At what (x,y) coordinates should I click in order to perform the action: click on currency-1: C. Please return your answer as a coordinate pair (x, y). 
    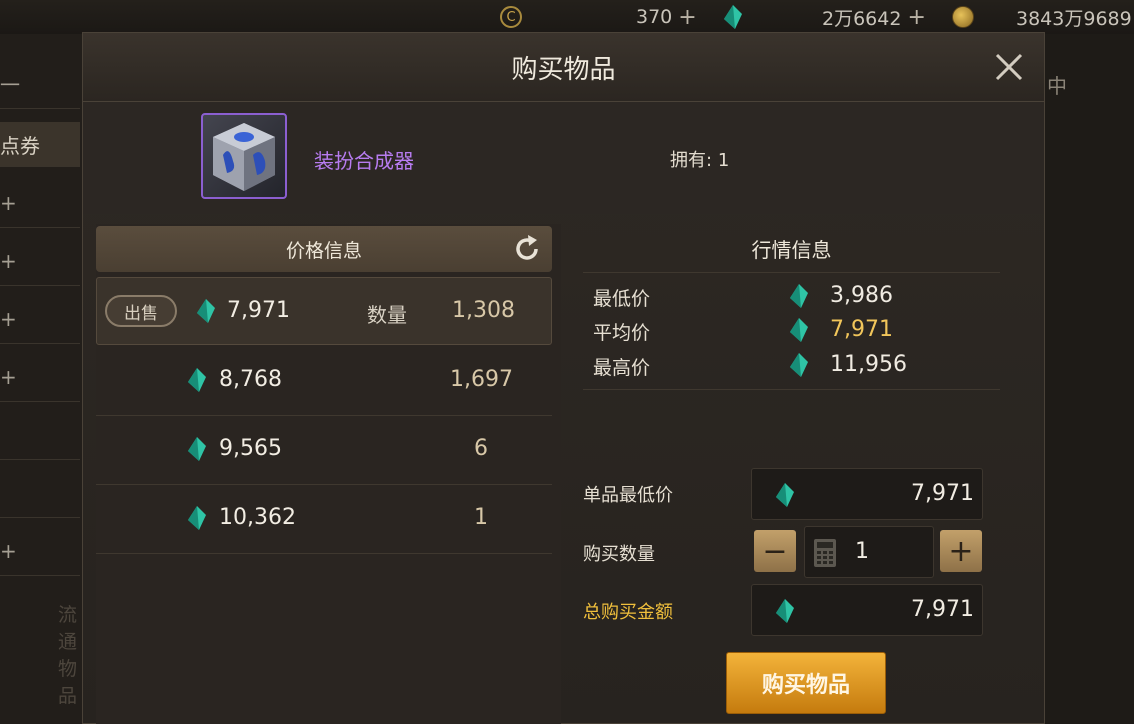
    Looking at the image, I should click on (511, 17).